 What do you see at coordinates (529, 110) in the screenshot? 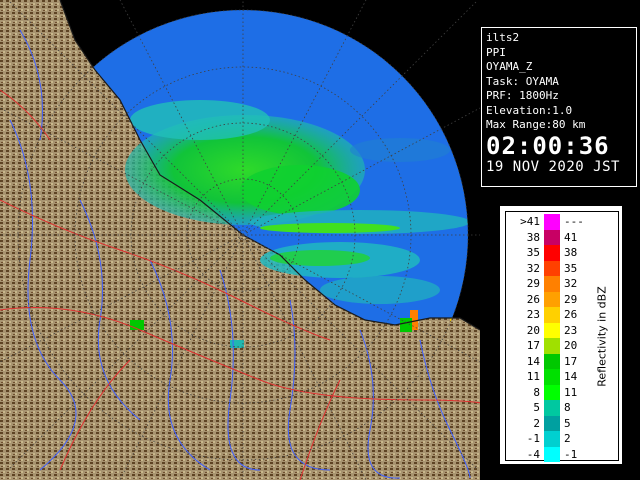
I see `elevation-value: Elevation:1.0` at bounding box center [529, 110].